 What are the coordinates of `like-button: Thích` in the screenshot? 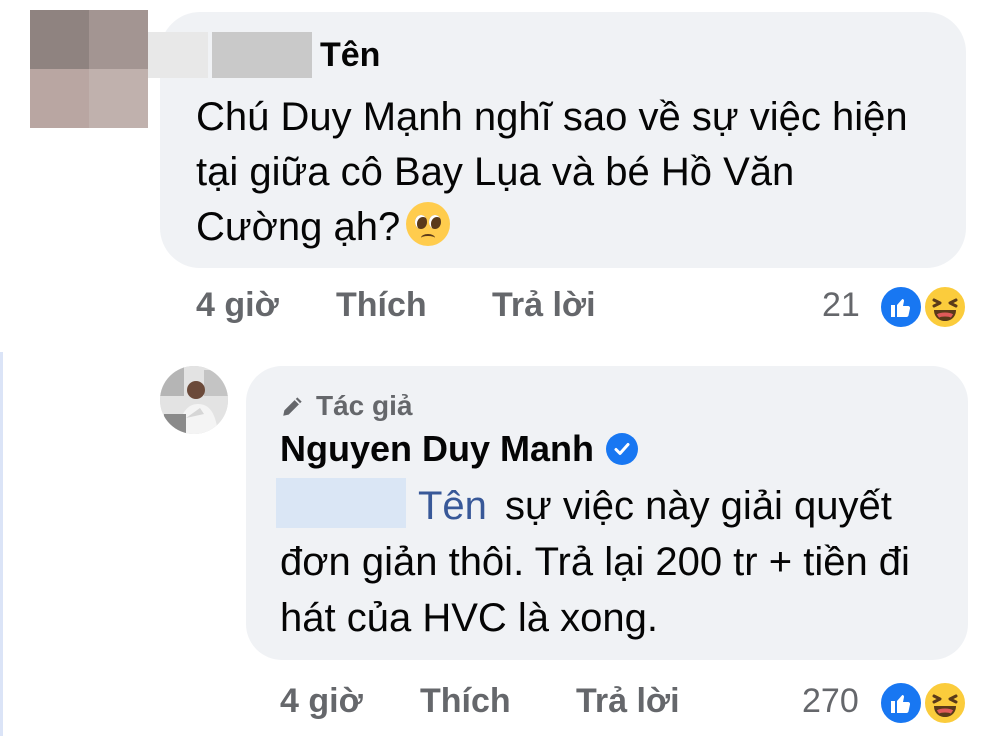 It's located at (381, 305).